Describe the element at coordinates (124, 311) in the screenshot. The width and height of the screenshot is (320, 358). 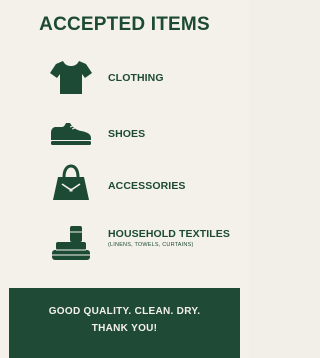
I see `footer-line-1: GOOD QUALITY. CLEAN. DRY.` at that location.